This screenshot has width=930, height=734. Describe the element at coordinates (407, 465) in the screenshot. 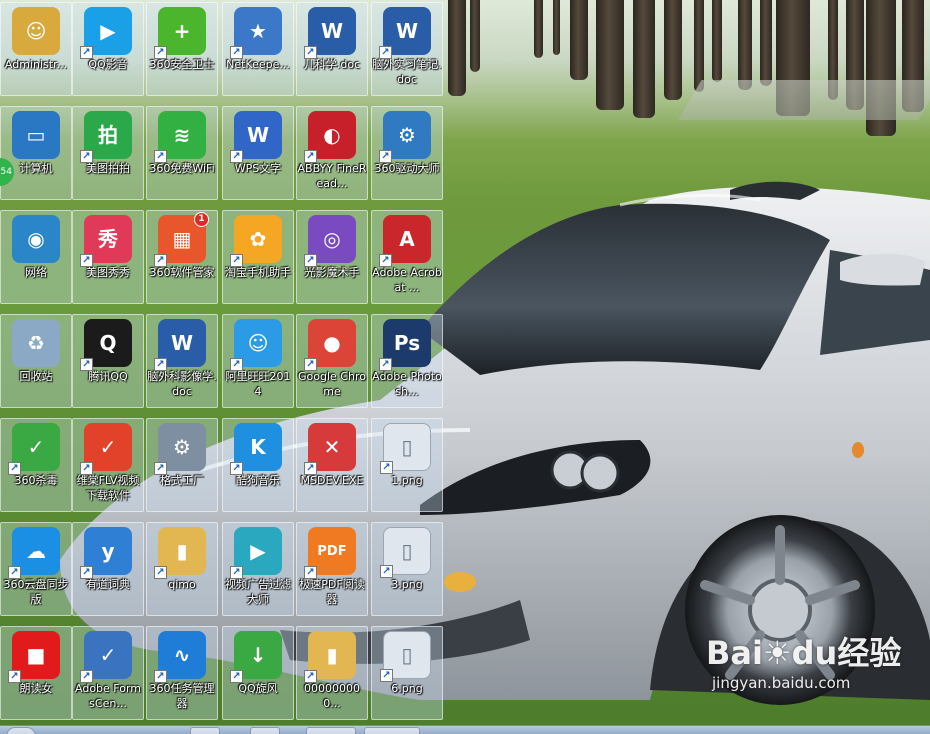

I see `desktop-icon: ▯ ↗ 1.png` at that location.